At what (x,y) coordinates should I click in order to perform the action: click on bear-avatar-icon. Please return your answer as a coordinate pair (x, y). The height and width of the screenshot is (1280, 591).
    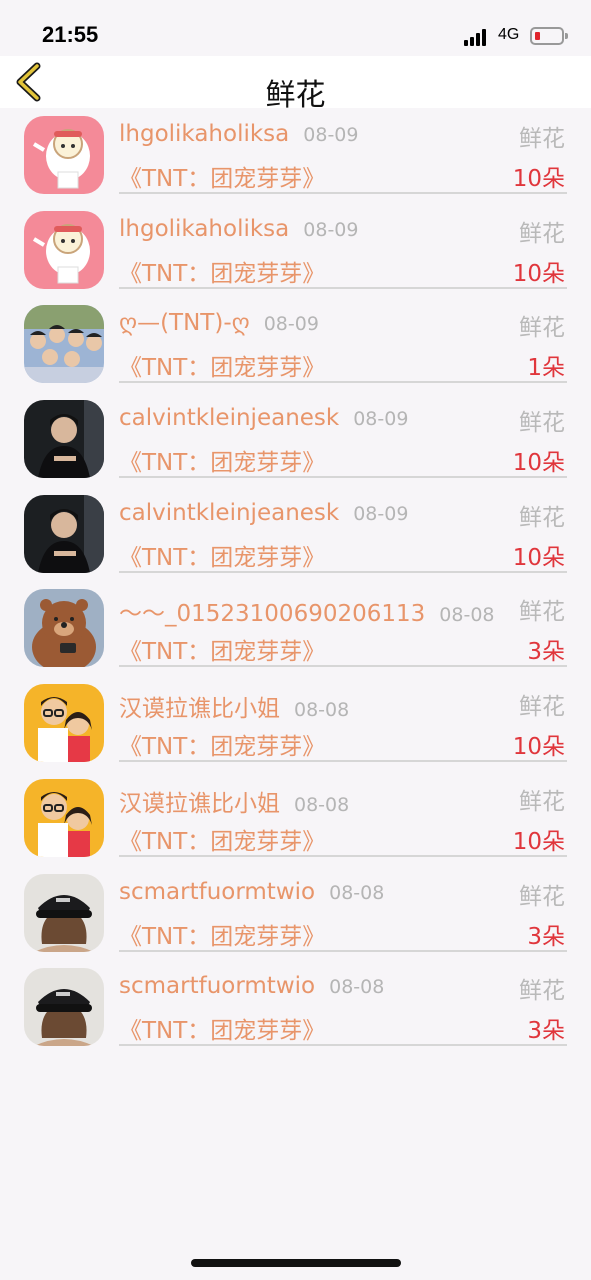
    Looking at the image, I should click on (64, 628).